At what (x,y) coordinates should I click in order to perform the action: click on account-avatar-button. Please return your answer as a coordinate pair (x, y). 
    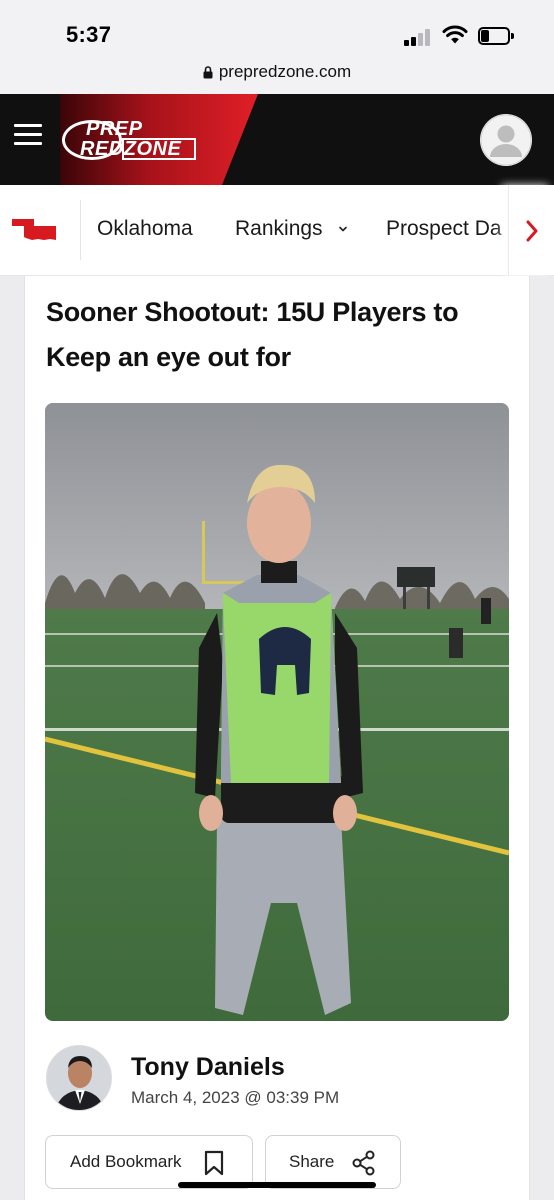
    Looking at the image, I should click on (506, 140).